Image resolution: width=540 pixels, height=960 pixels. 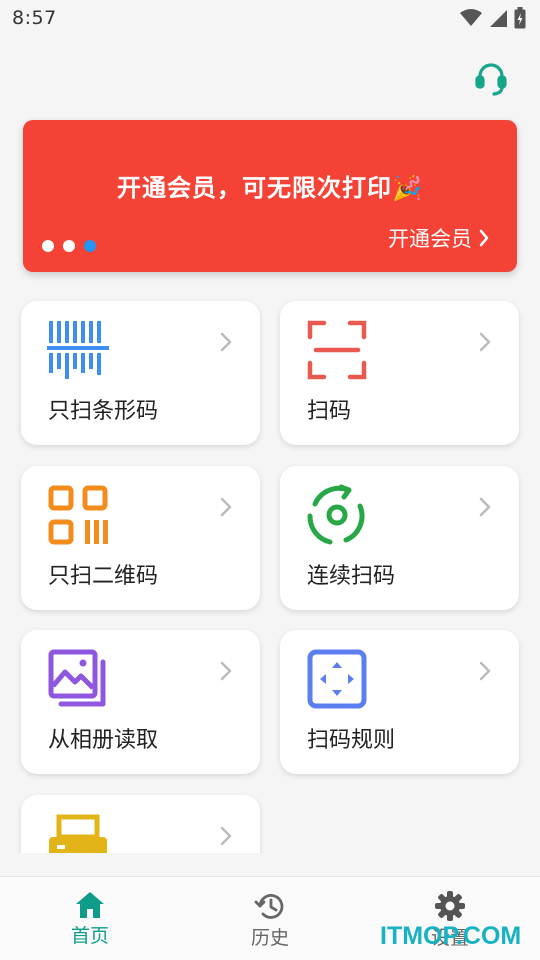 I want to click on home-icon, so click(x=90, y=905).